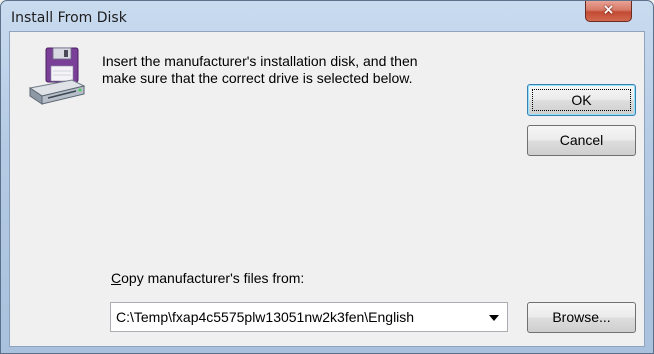 The height and width of the screenshot is (354, 654). I want to click on title-bar: Install From Disk ×, so click(327, 16).